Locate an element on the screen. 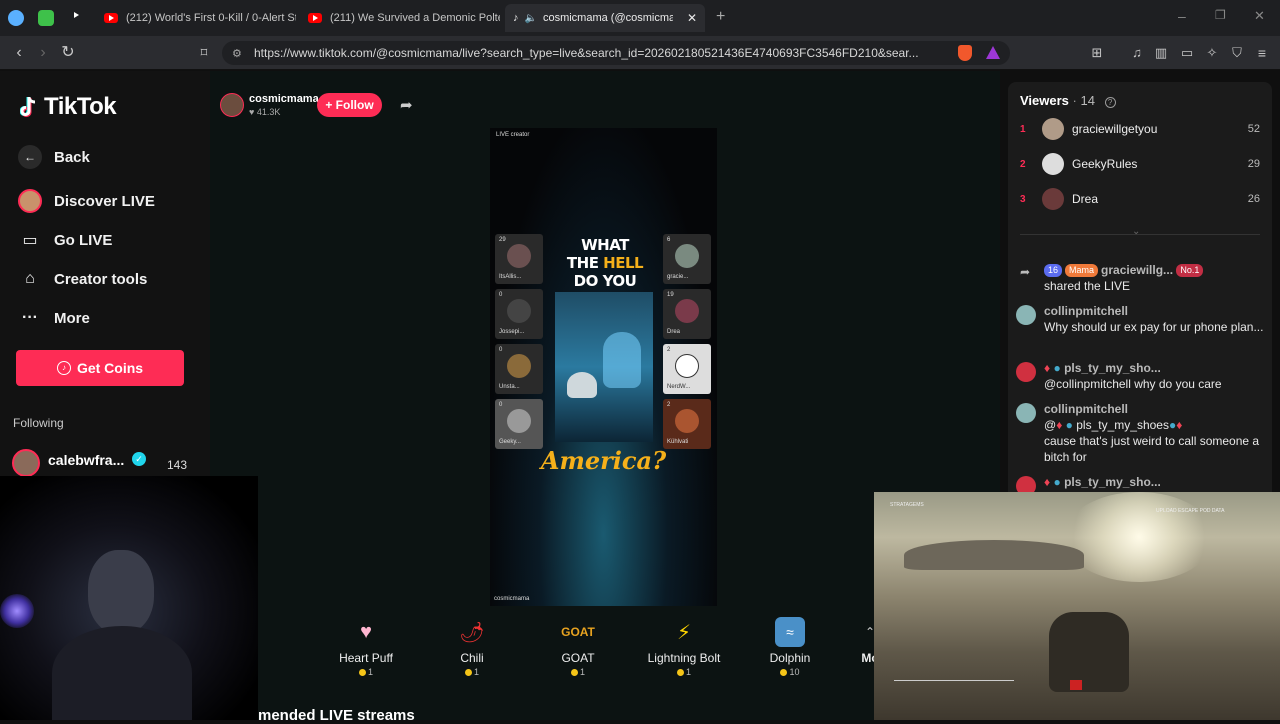 Image resolution: width=1280 pixels, height=724 pixels. following-user-row: calebwfra... ✓ 143 is located at coordinates (106, 463).